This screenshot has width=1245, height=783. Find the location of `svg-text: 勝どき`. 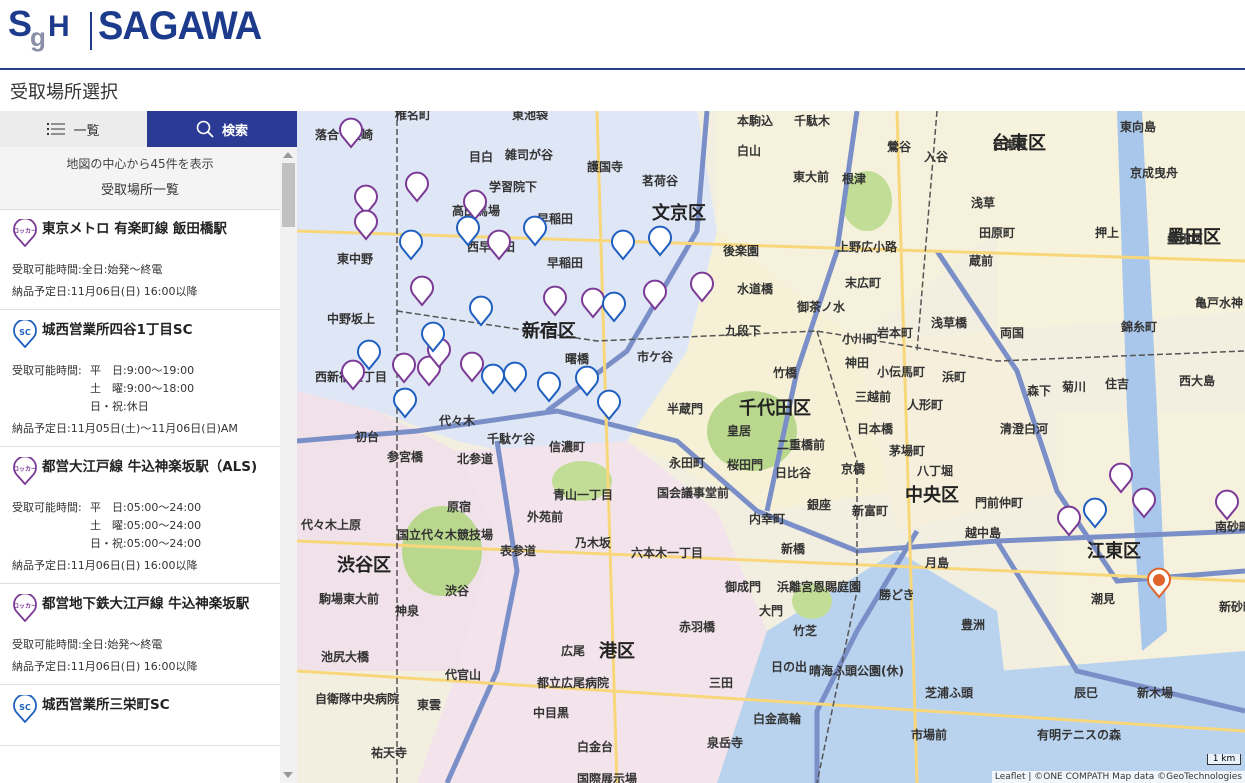

svg-text: 勝どき is located at coordinates (897, 594).